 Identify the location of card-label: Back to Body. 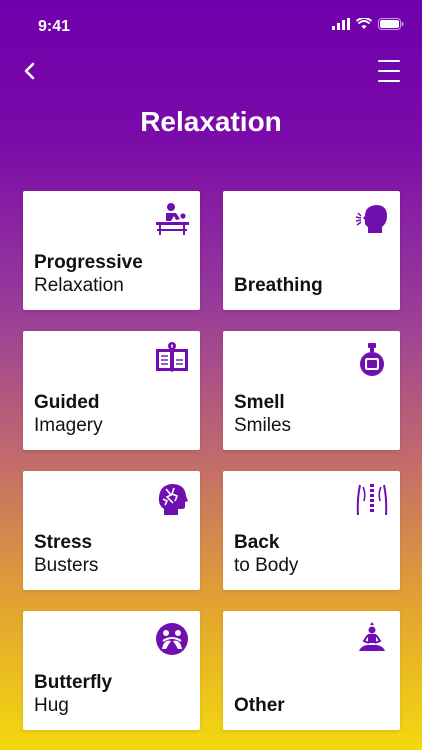
(266, 554).